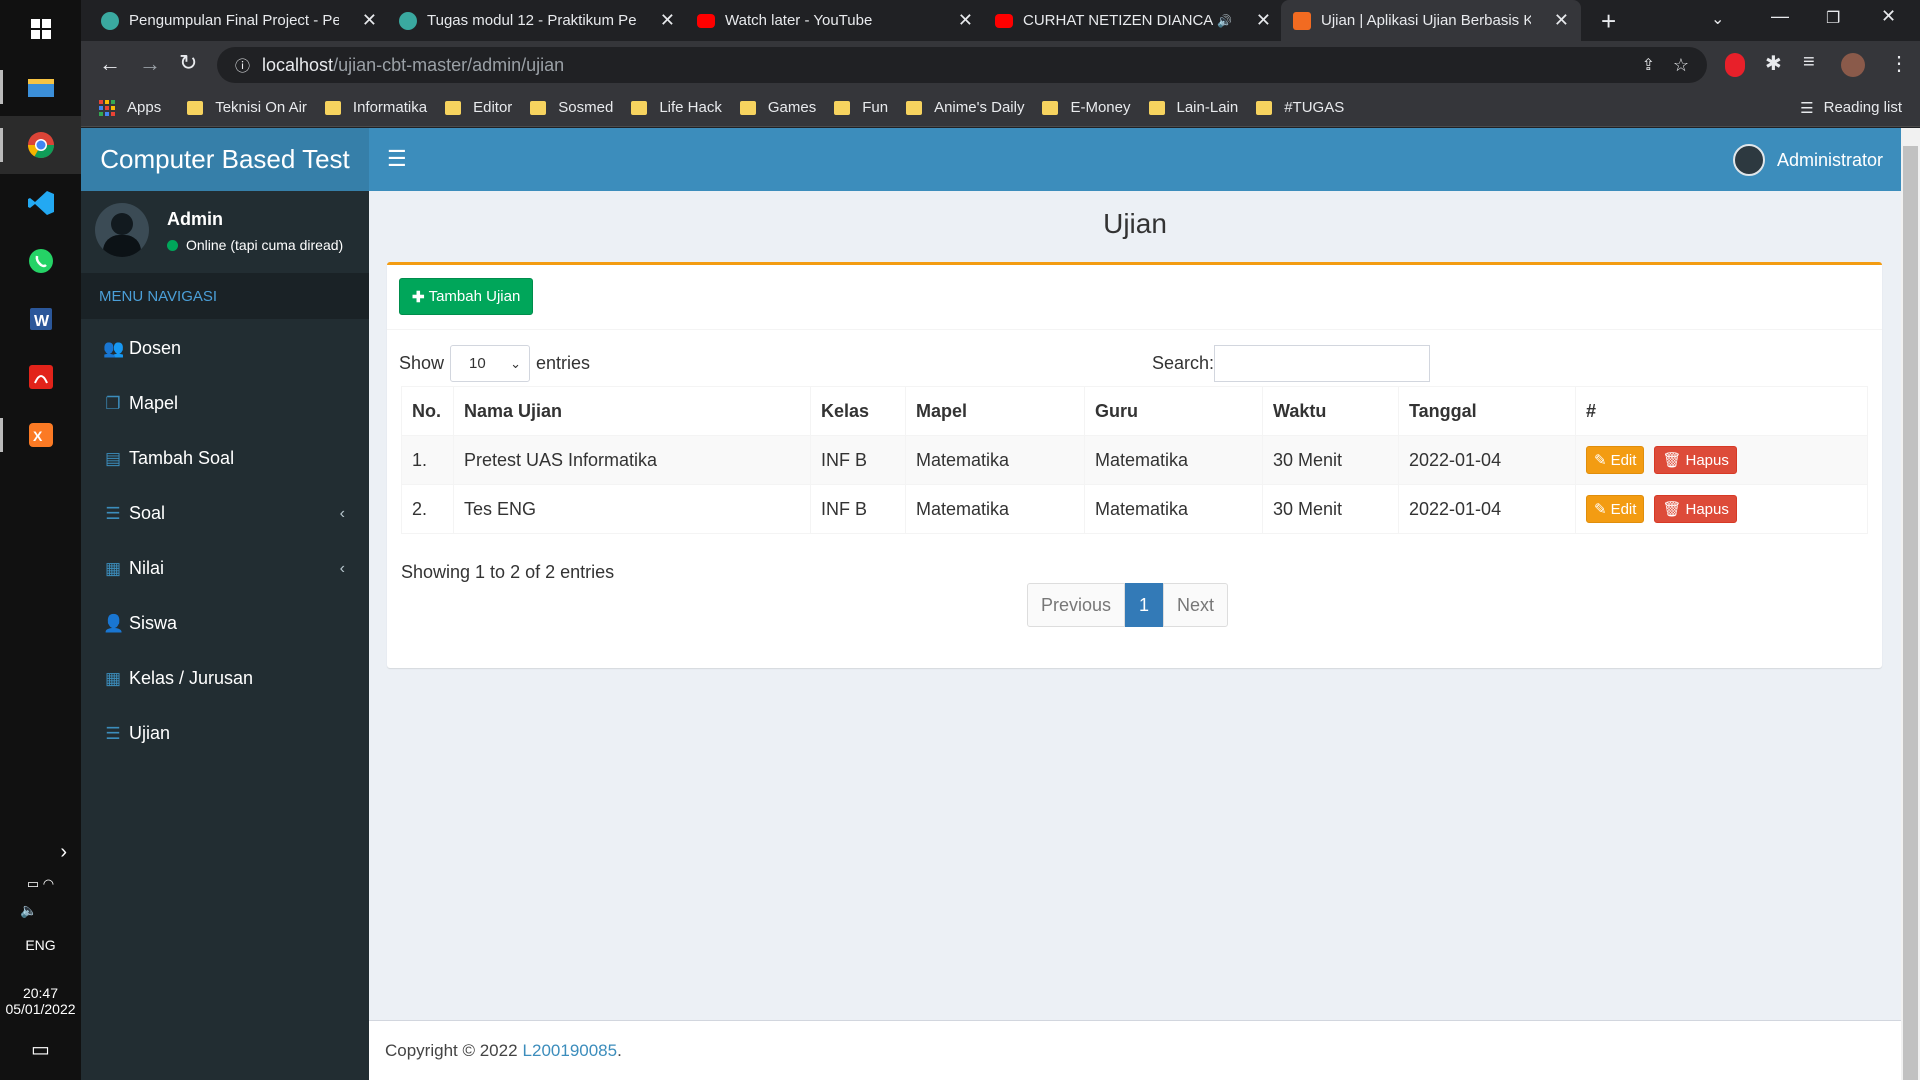  Describe the element at coordinates (1322, 363) in the screenshot. I see `search-input` at that location.